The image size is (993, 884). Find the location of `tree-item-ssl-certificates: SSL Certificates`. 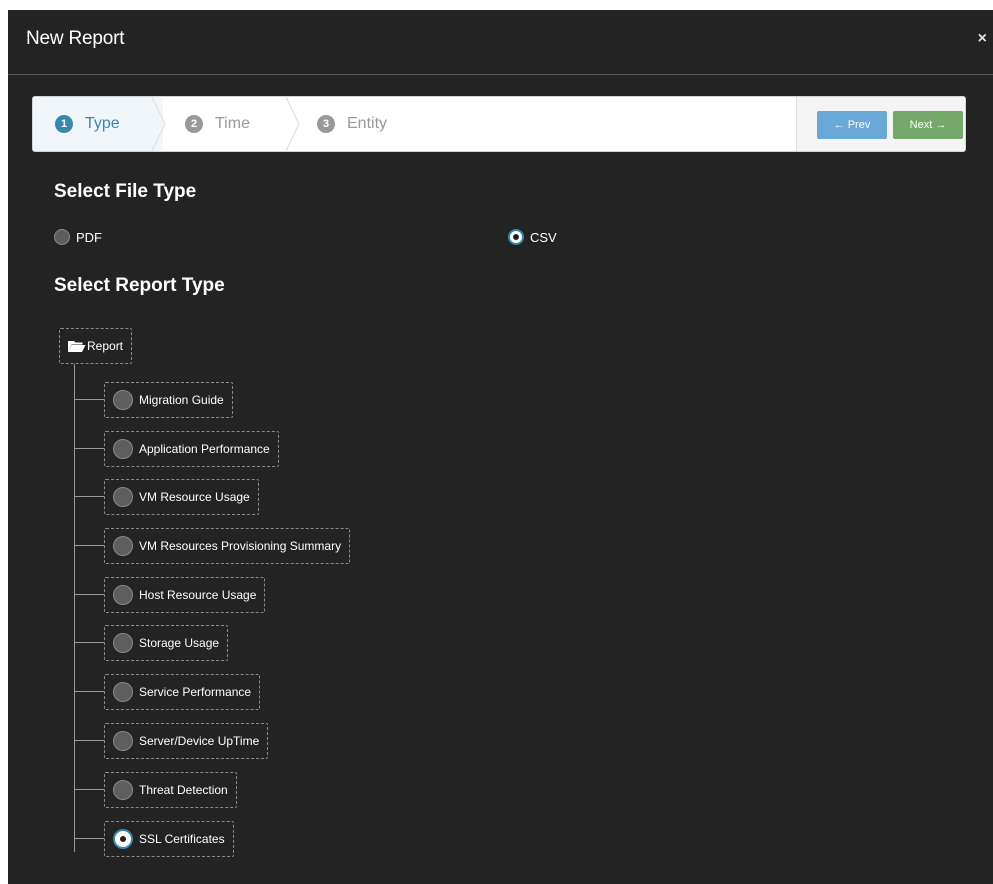

tree-item-ssl-certificates: SSL Certificates is located at coordinates (169, 839).